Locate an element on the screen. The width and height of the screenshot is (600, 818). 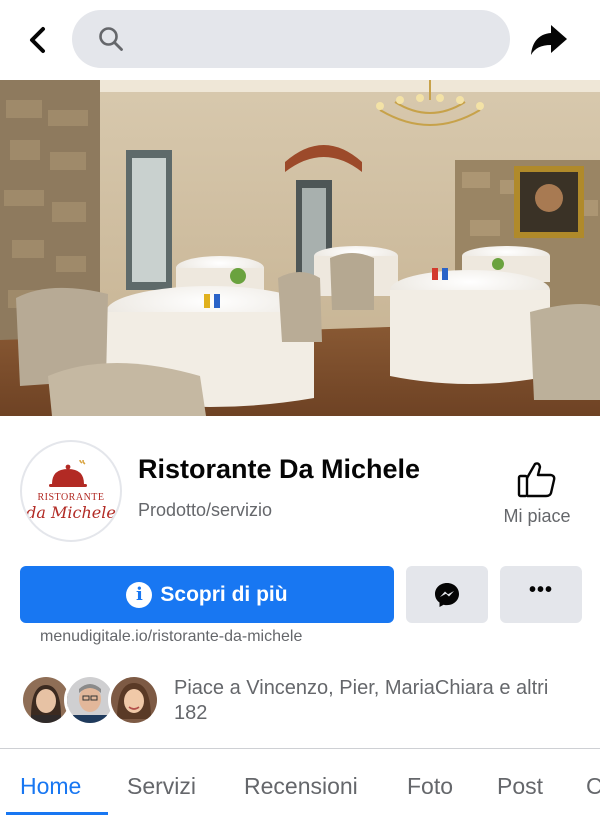
cloche-icon is located at coordinates (68, 473).